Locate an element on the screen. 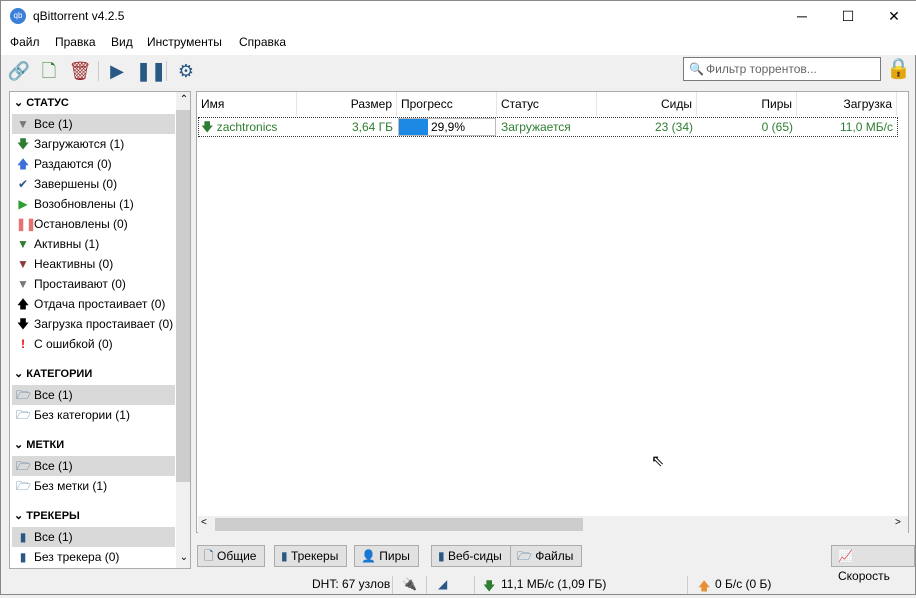 This screenshot has height=598, width=916. section-tags: ⌄ МЕТКИ is located at coordinates (39, 445).